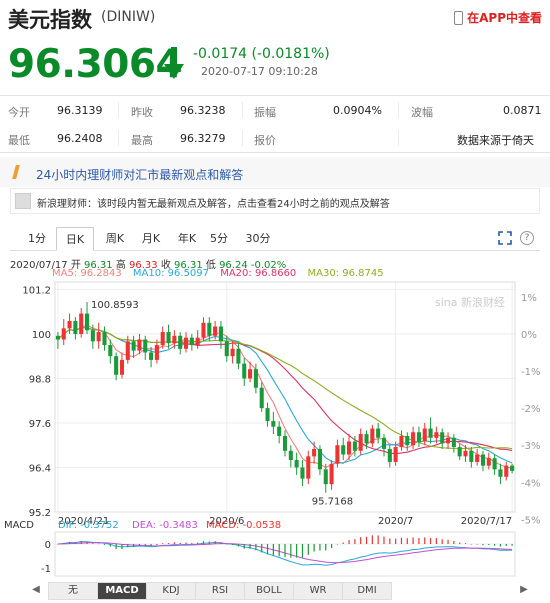 This screenshot has height=603, width=550. What do you see at coordinates (498, 17) in the screenshot?
I see `open-in-app-link: 在APP中查看` at bounding box center [498, 17].